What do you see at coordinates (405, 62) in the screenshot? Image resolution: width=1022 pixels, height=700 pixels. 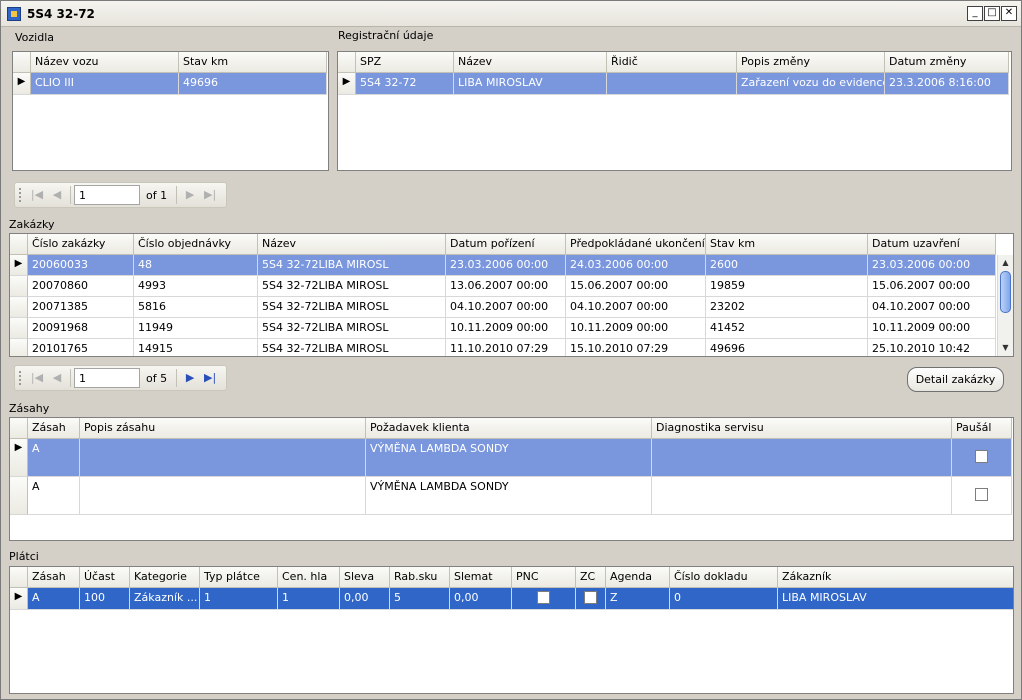 I see `column-header: SPZ` at bounding box center [405, 62].